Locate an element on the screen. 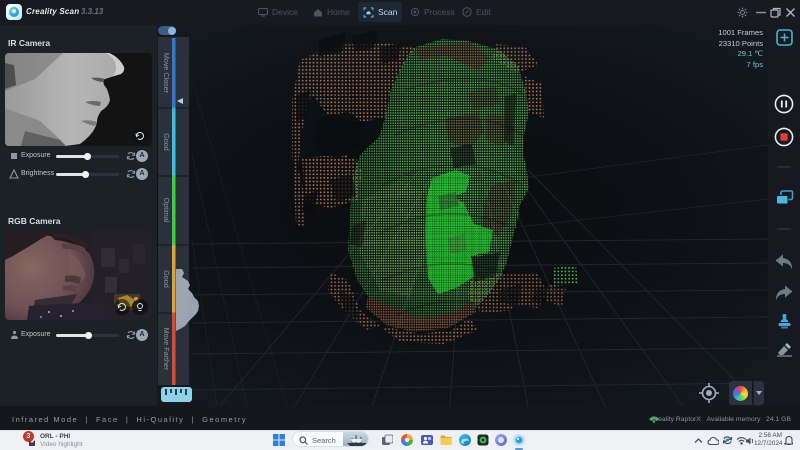  svg-text: Move Closer is located at coordinates (166, 73).